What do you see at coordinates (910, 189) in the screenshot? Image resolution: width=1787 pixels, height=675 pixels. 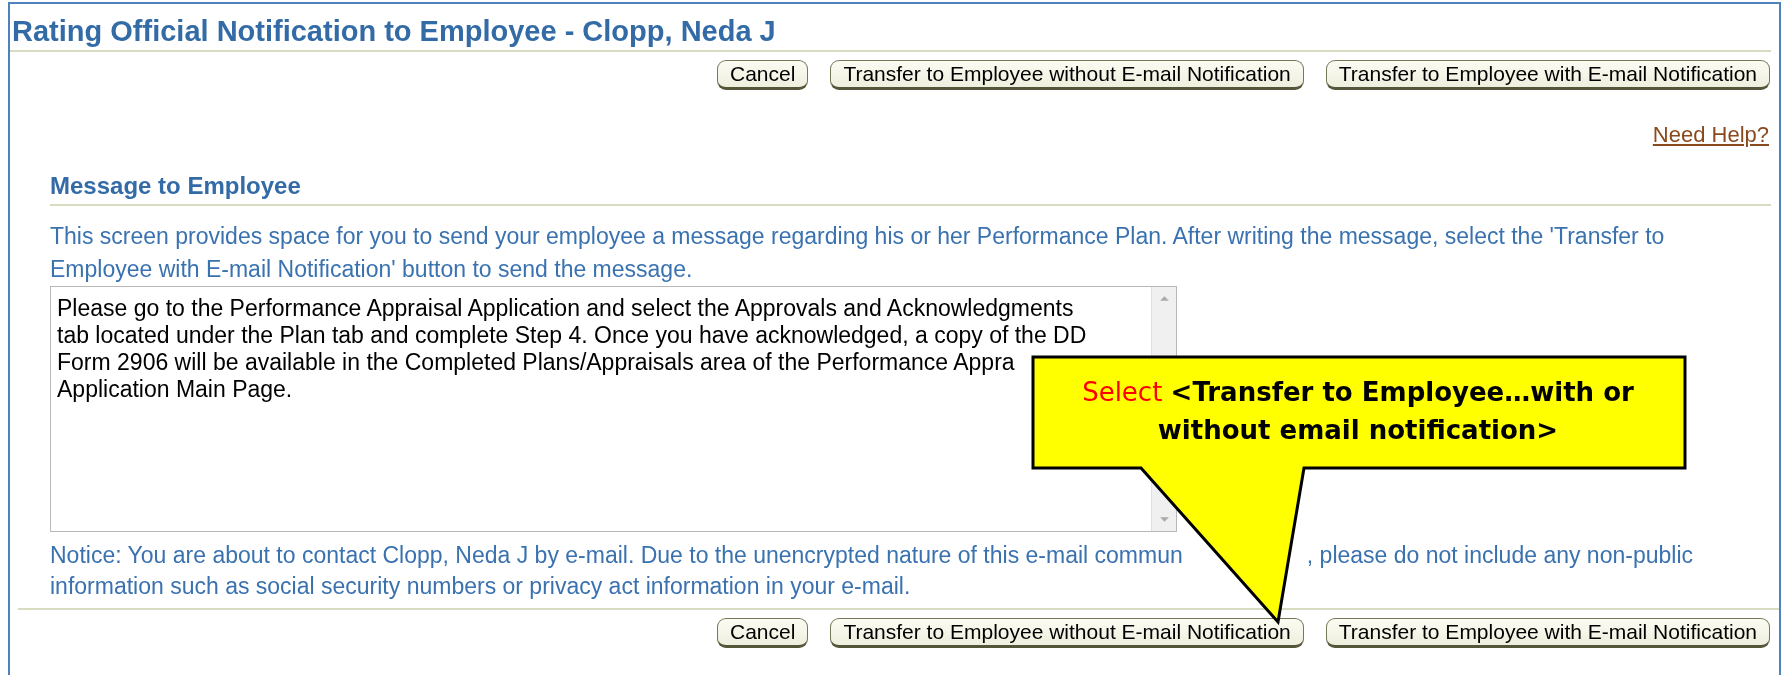 I see `section-heading: Message to Employee` at bounding box center [910, 189].